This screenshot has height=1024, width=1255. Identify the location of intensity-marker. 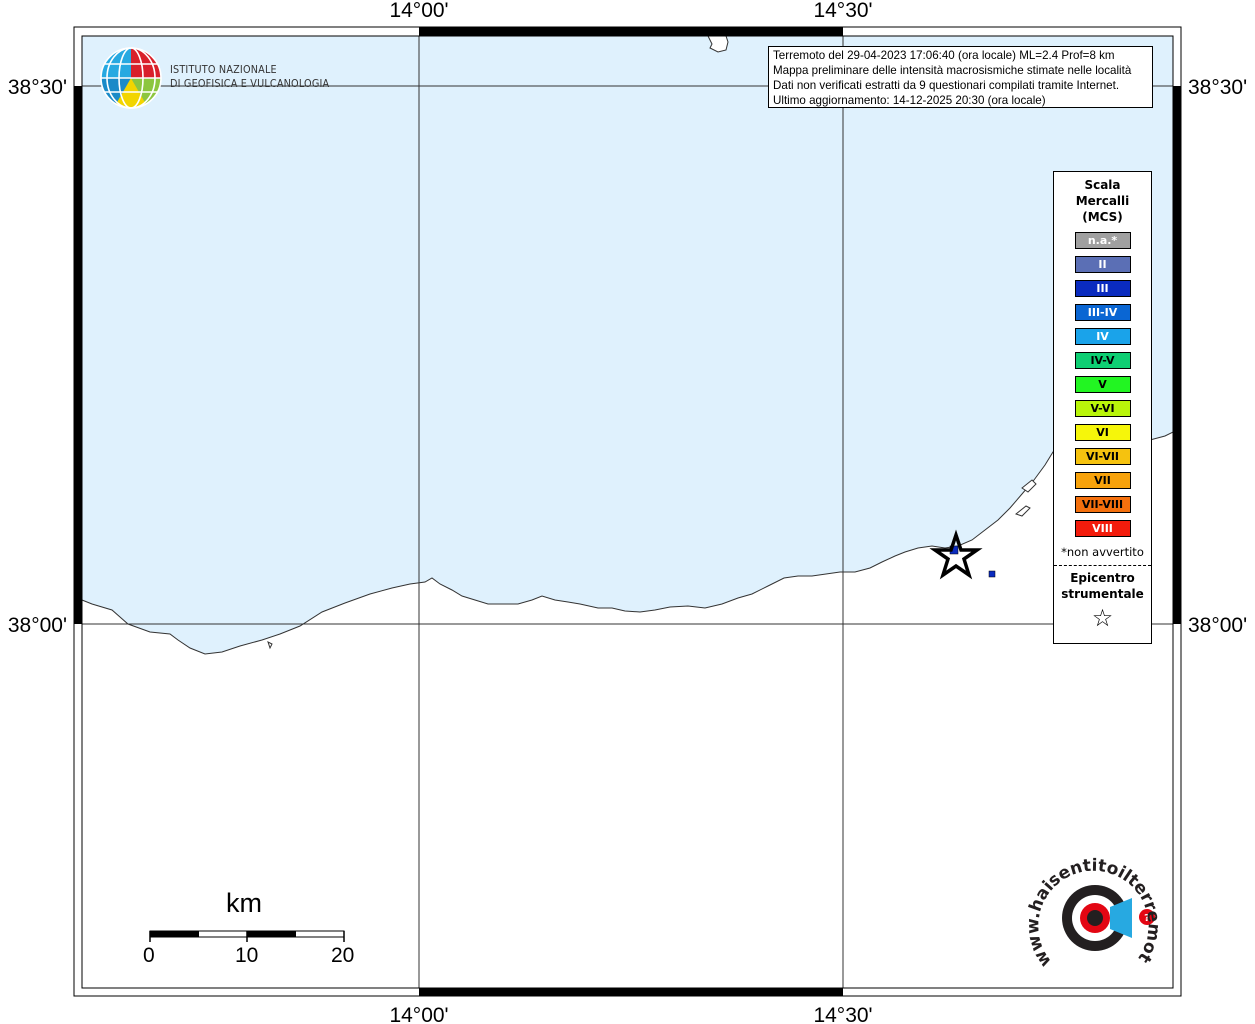
(992, 574).